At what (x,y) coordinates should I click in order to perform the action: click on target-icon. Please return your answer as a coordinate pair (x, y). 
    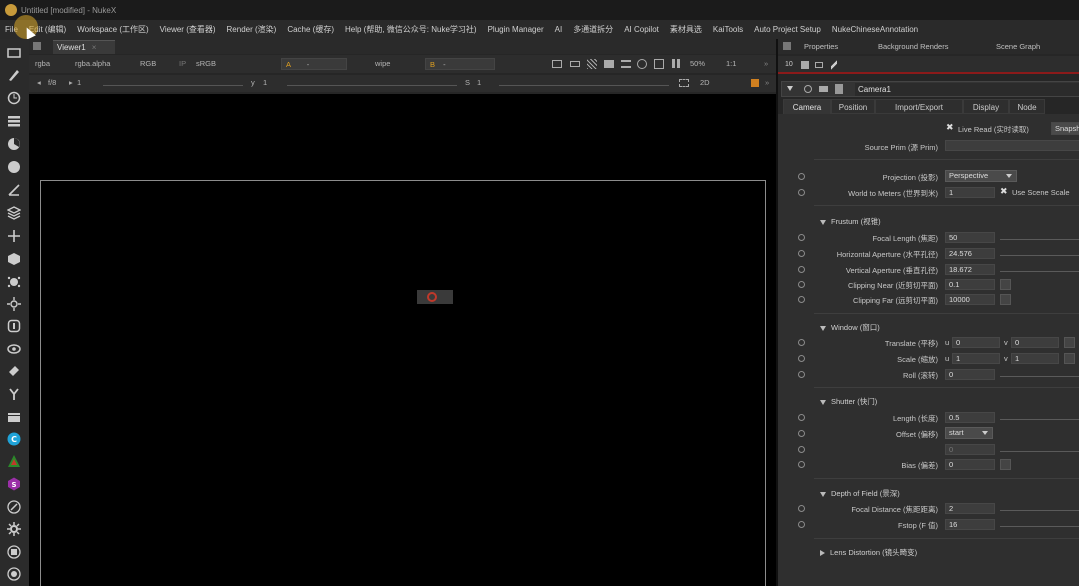
    Looking at the image, I should click on (659, 64).